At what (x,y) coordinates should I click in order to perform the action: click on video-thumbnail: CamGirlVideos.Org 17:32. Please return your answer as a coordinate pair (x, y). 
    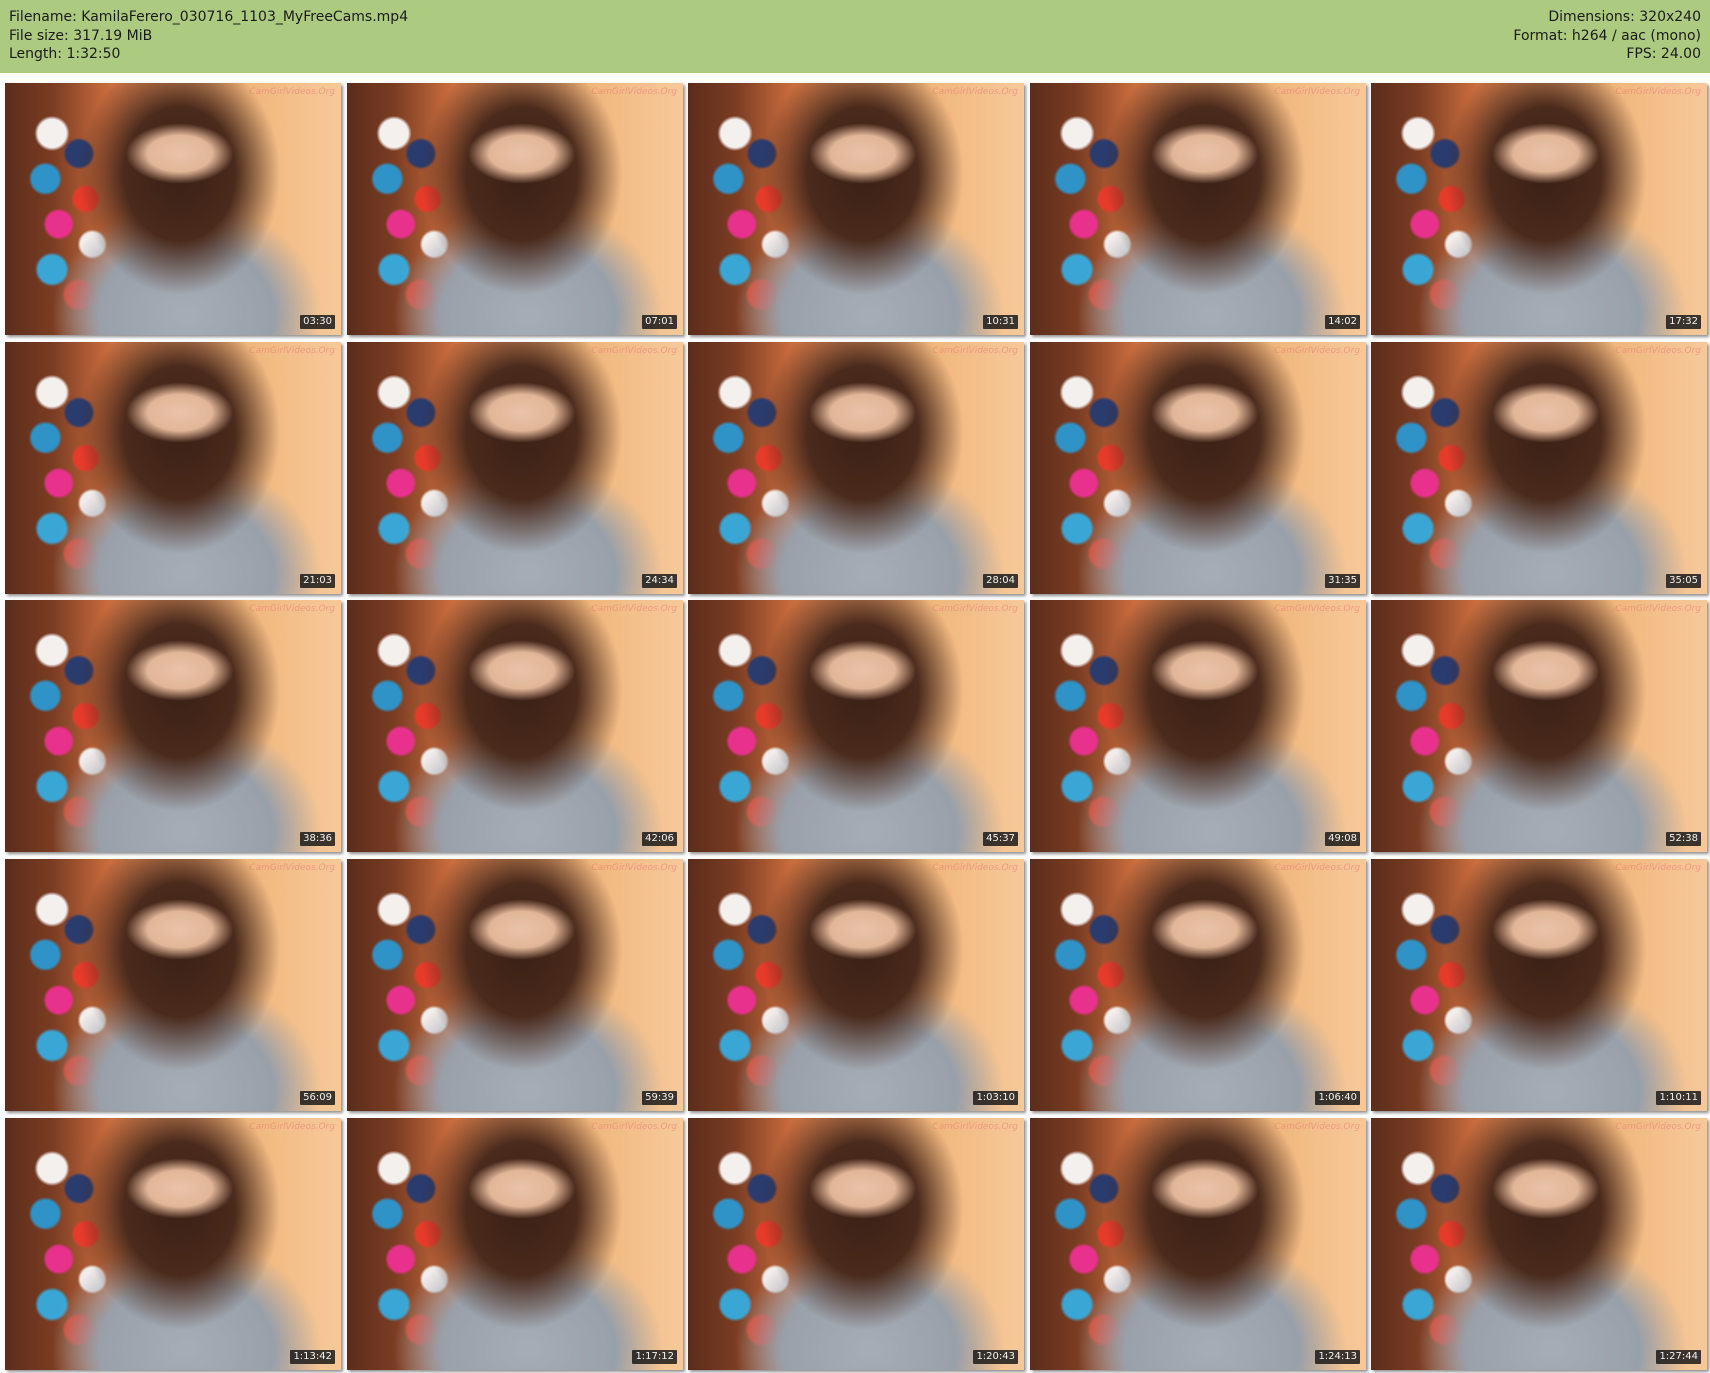
    Looking at the image, I should click on (1539, 209).